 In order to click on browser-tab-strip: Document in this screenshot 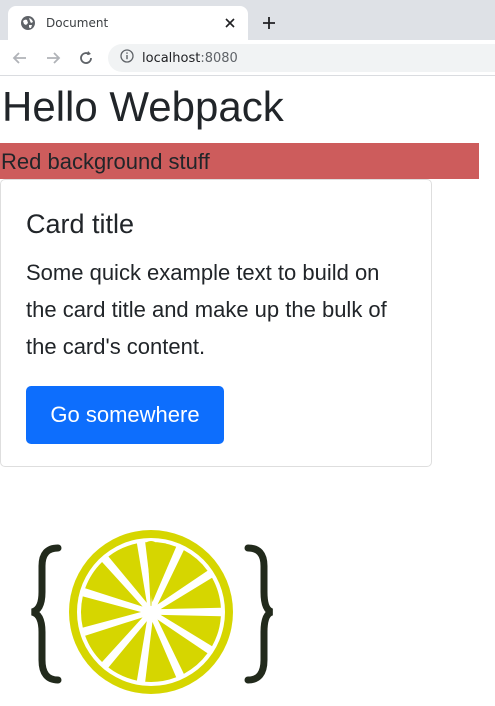, I will do `click(247, 20)`.